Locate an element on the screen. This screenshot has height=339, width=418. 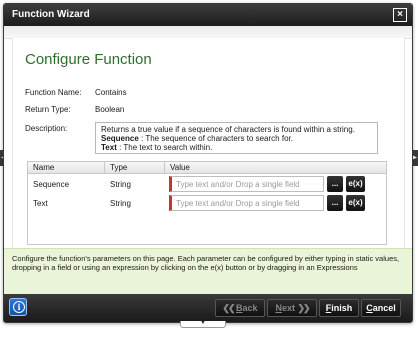
close-icon: × is located at coordinates (400, 14).